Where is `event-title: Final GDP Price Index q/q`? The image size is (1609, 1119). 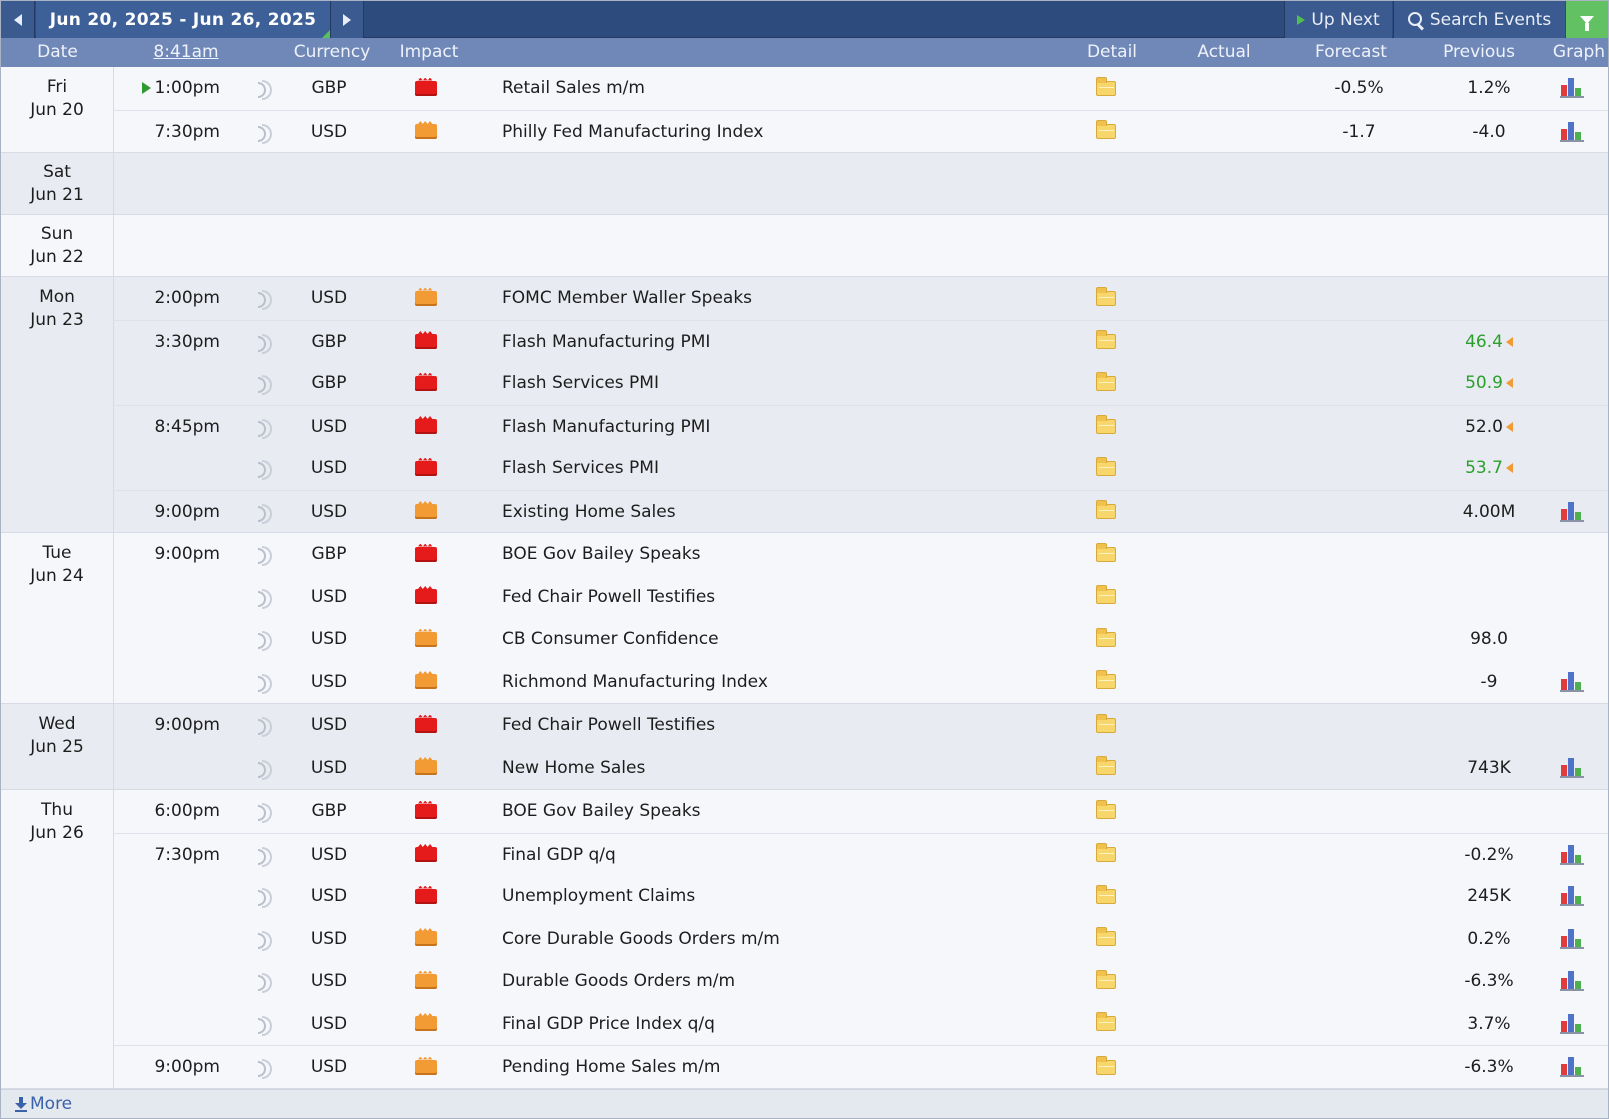
event-title: Final GDP Price Index q/q is located at coordinates (782, 1024).